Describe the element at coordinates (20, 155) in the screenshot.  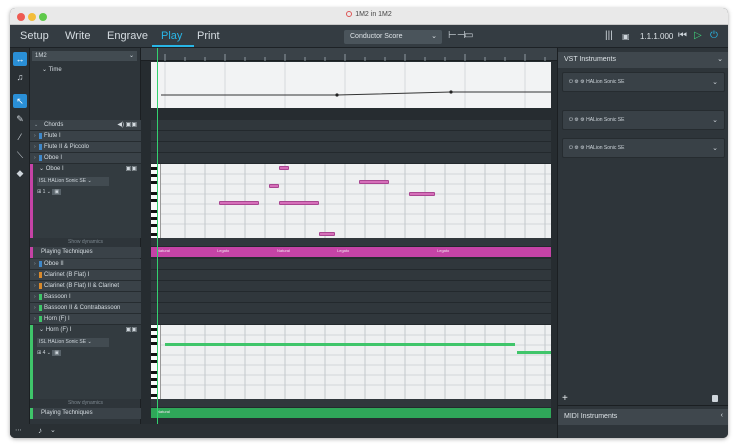
I see `line-tool-2-icon: ⟍` at that location.